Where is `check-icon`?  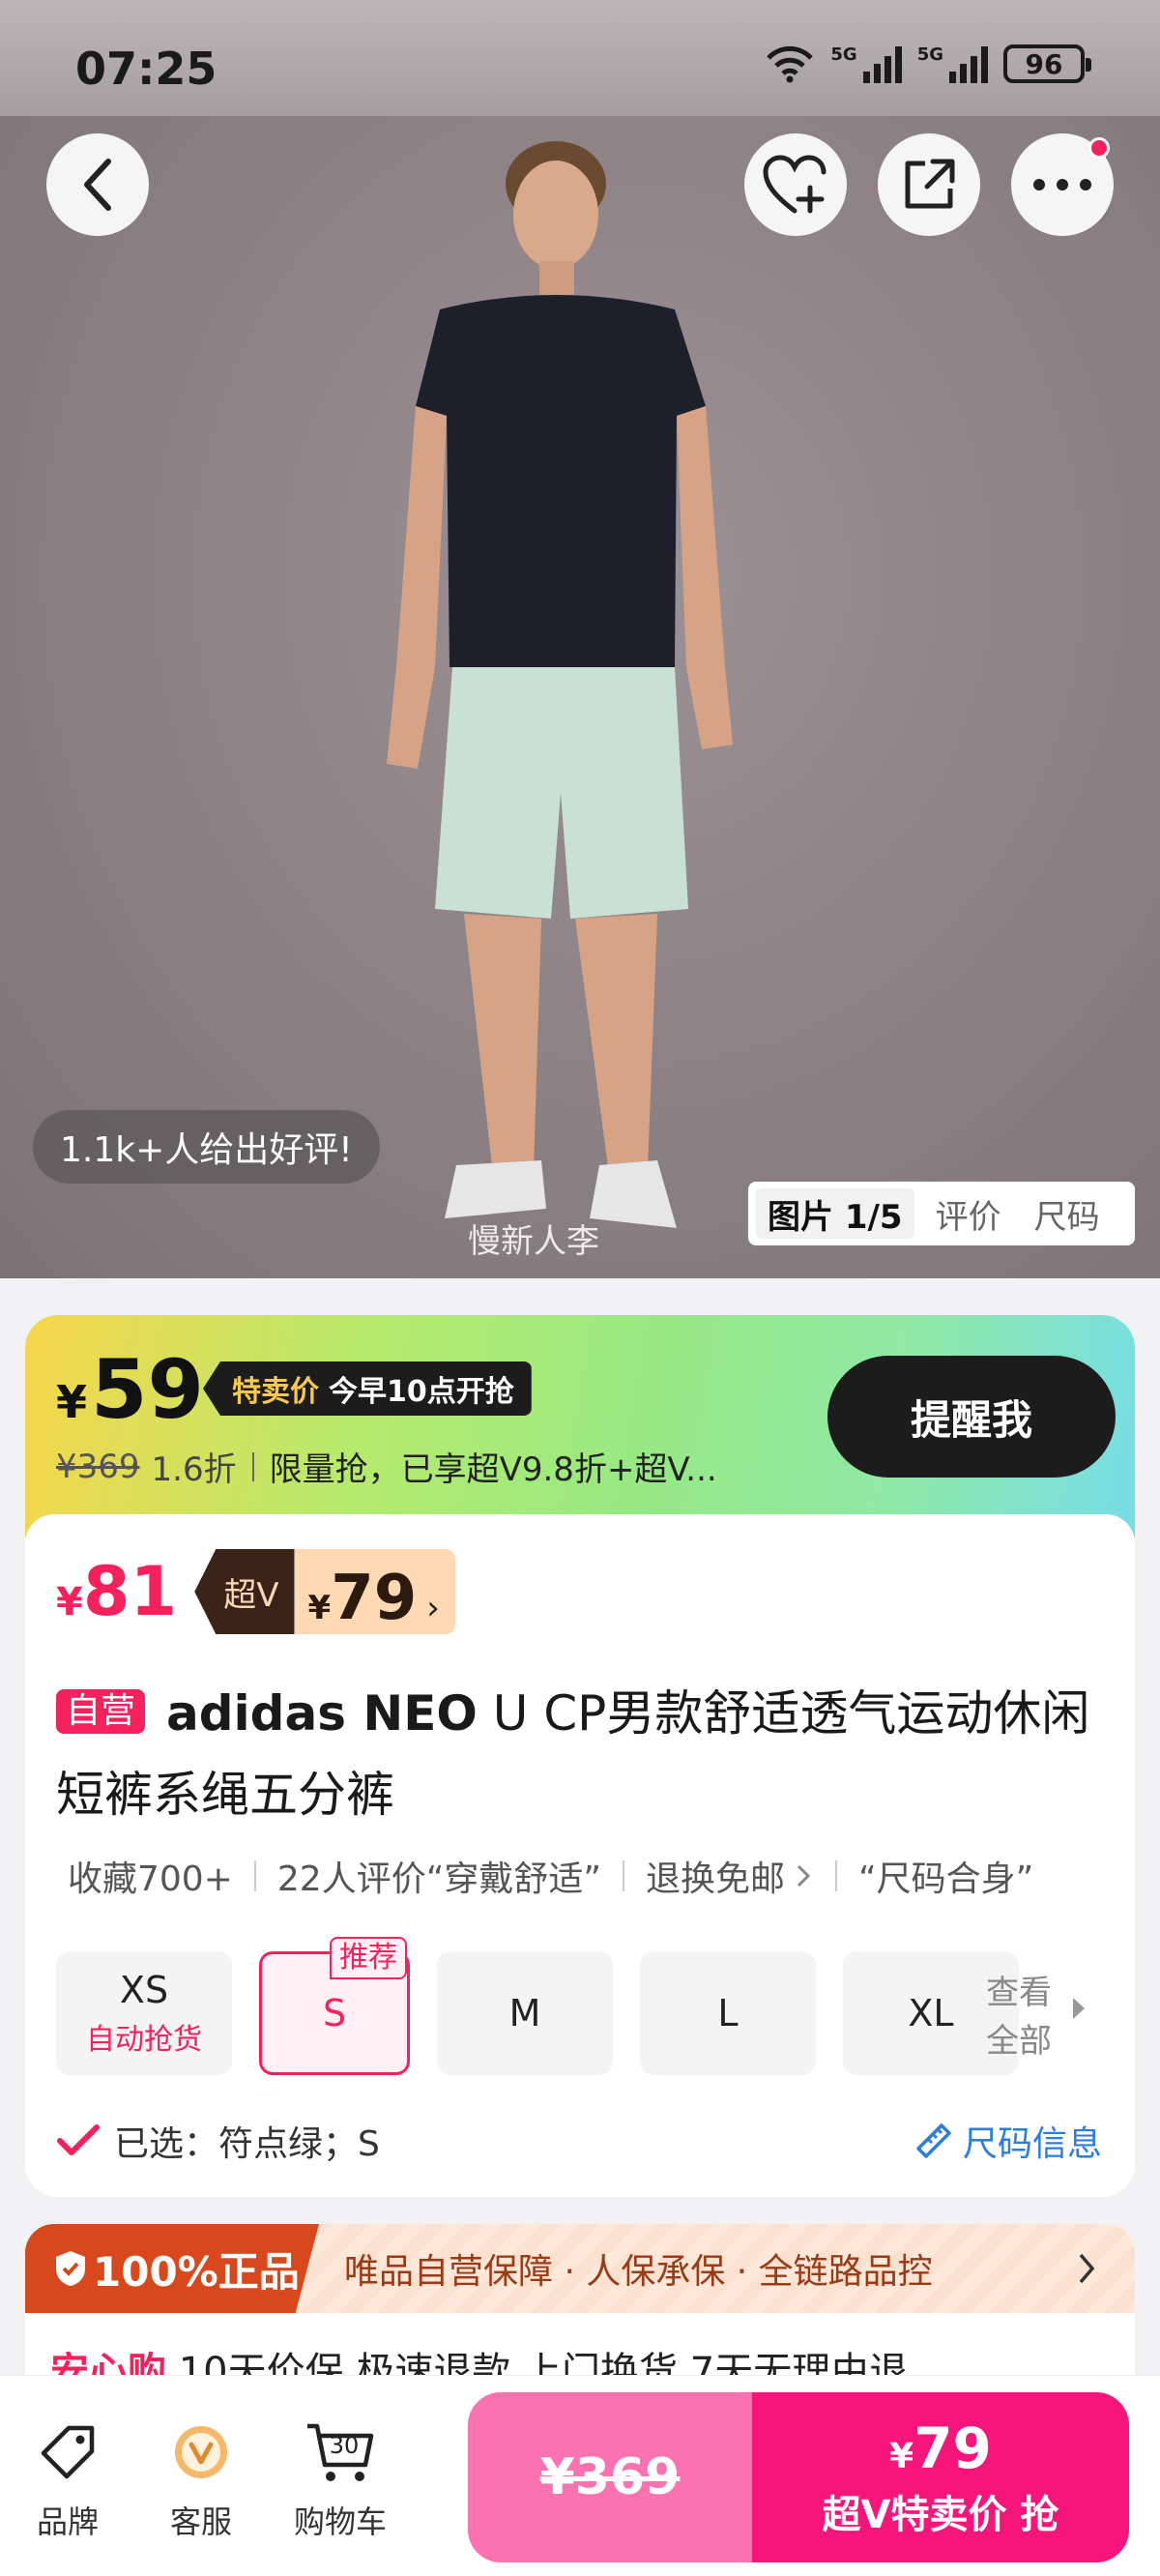
check-icon is located at coordinates (78, 2139).